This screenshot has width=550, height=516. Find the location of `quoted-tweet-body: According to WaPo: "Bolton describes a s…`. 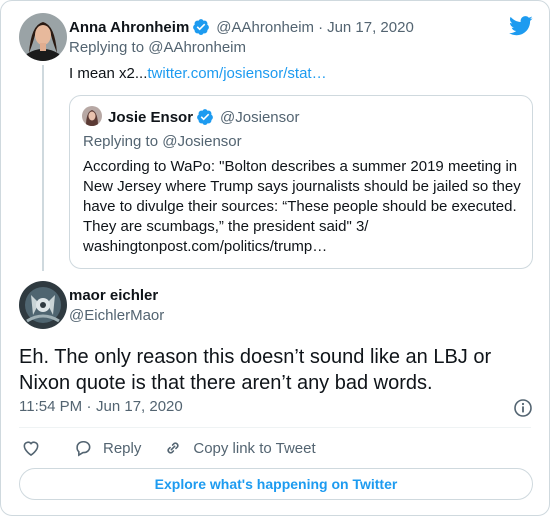

quoted-tweet-body: According to WaPo: "Bolton describes a s… is located at coordinates (302, 196).